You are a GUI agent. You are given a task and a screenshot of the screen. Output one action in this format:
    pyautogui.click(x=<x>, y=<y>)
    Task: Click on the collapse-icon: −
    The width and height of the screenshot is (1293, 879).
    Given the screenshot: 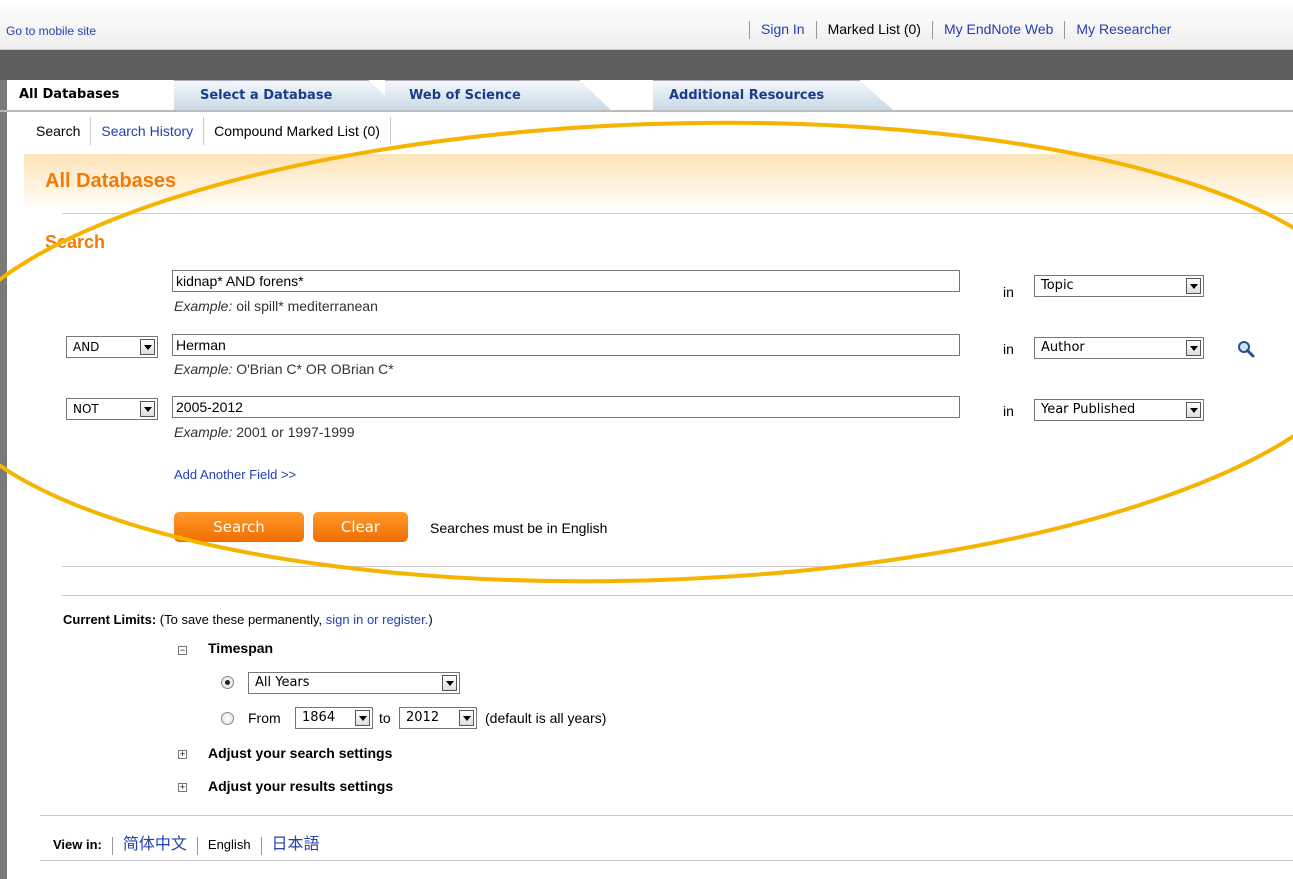 What is the action you would take?
    pyautogui.click(x=182, y=650)
    